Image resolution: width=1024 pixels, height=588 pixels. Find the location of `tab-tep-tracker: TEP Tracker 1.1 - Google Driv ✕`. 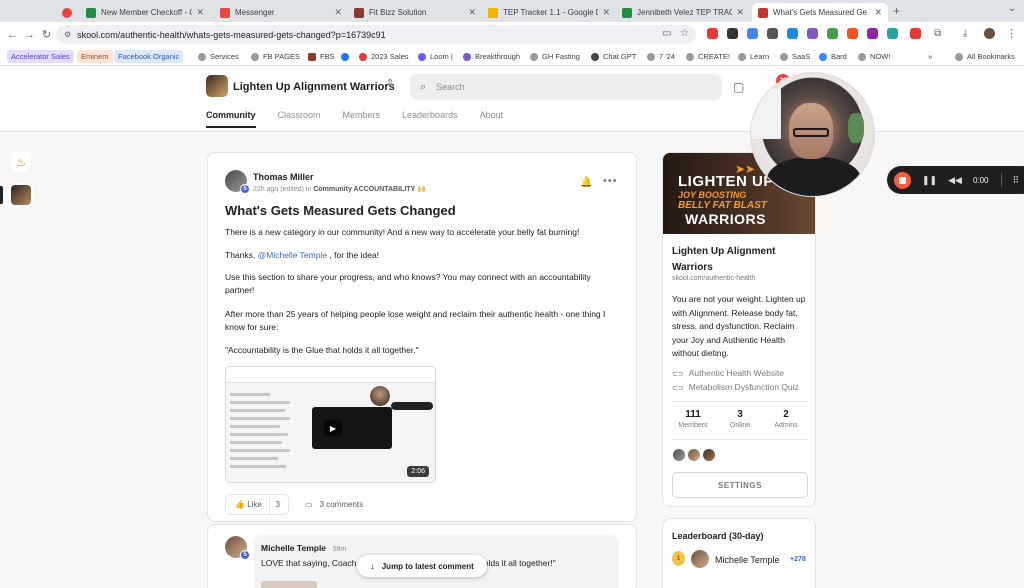

tab-tep-tracker: TEP Tracker 1.1 - Google Driv ✕ is located at coordinates (549, 12).